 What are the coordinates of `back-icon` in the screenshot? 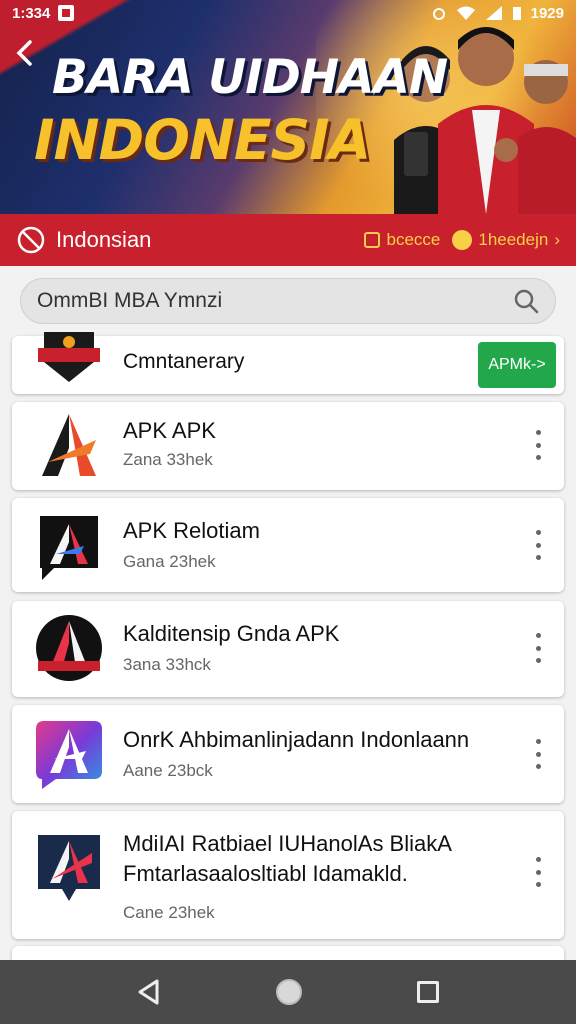 It's located at (149, 992).